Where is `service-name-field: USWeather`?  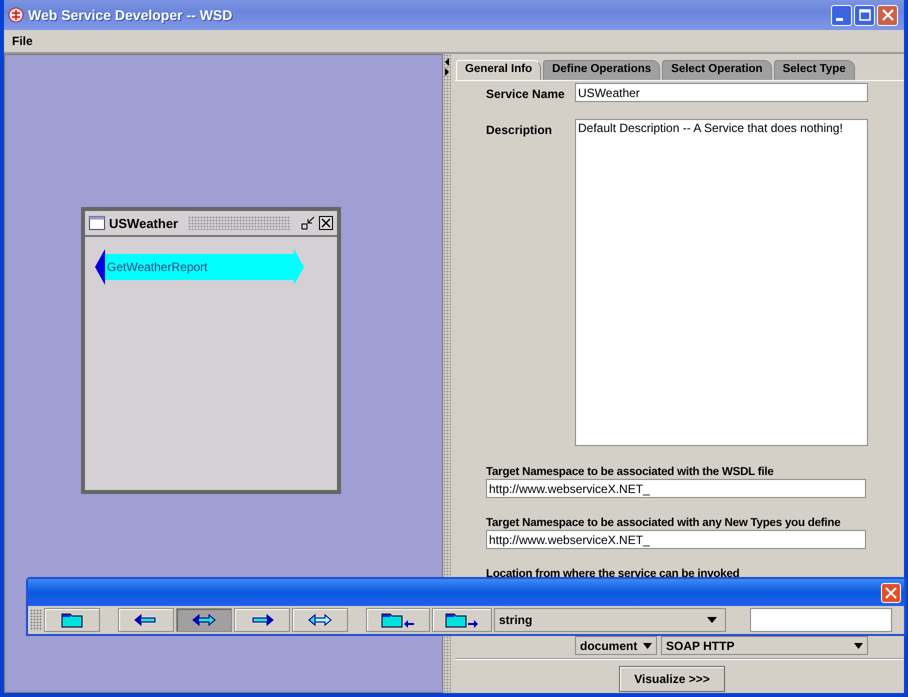 service-name-field: USWeather is located at coordinates (721, 92).